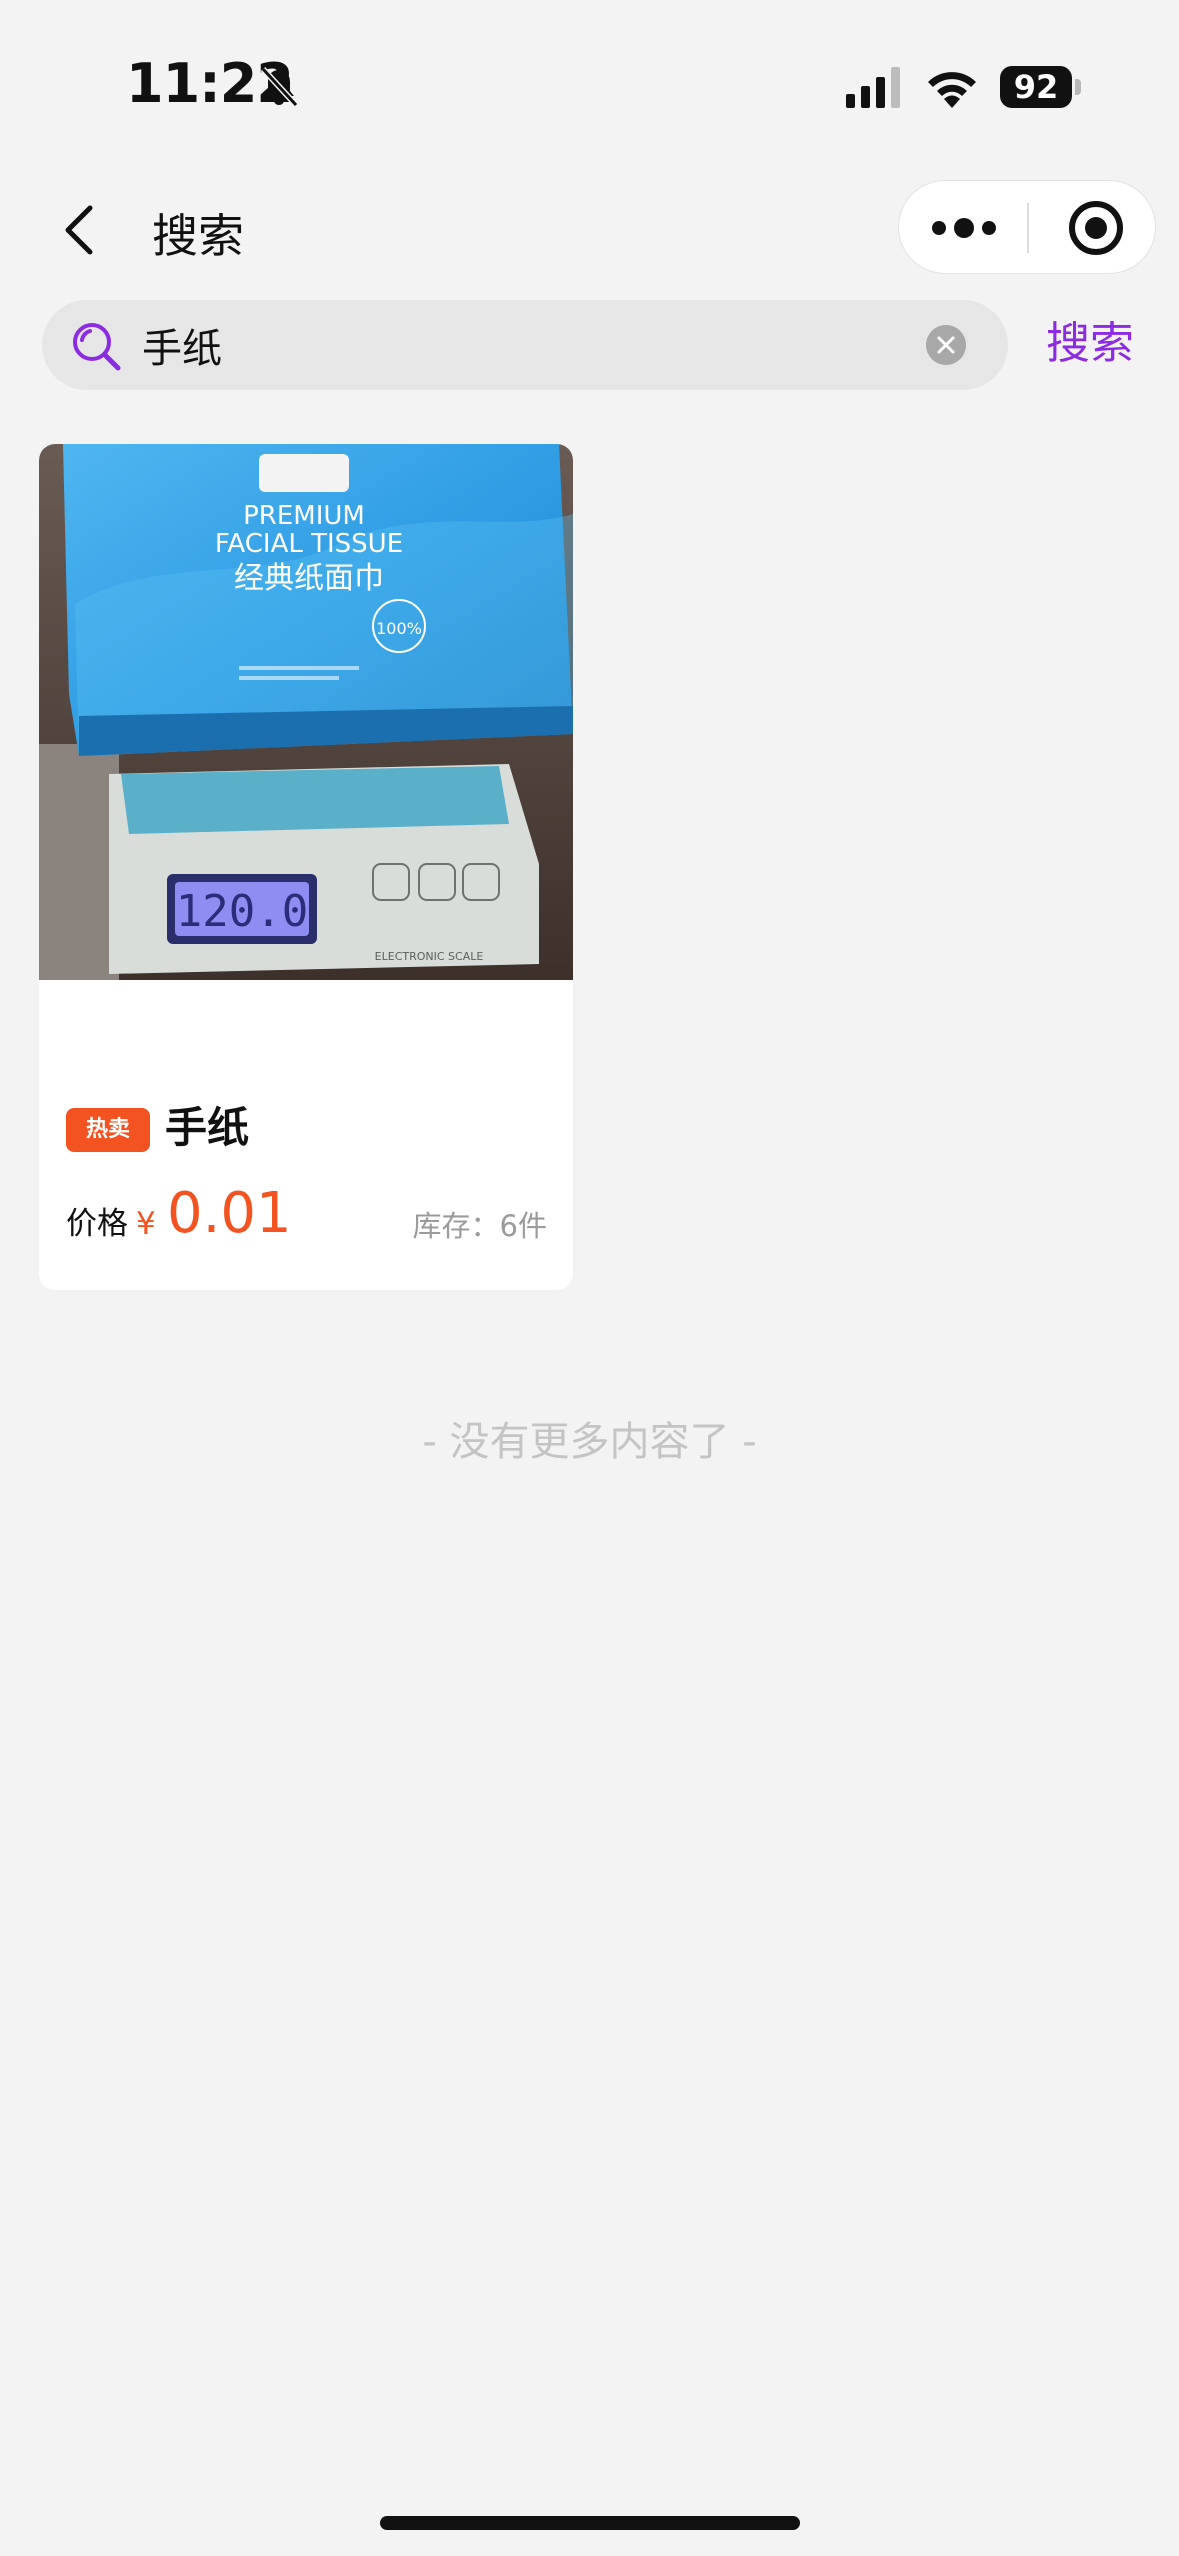 This screenshot has height=2556, width=1179. What do you see at coordinates (82, 230) in the screenshot?
I see `back-icon` at bounding box center [82, 230].